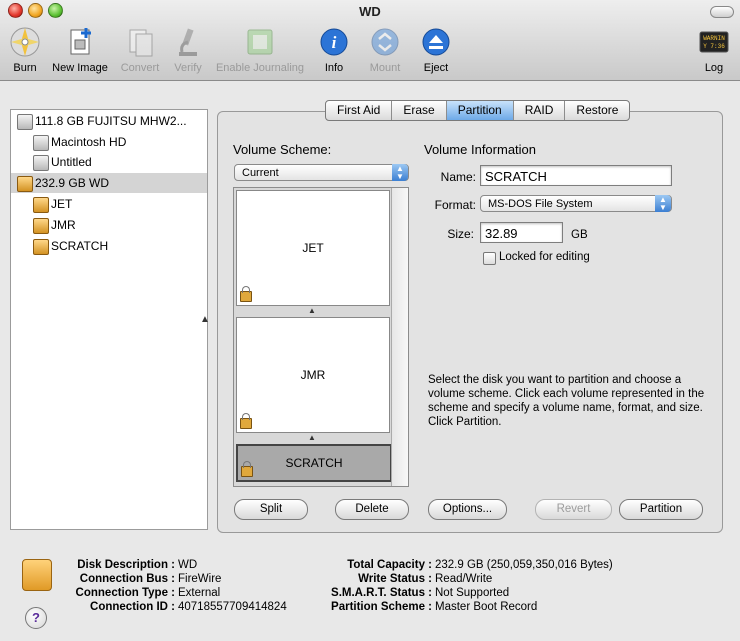  Describe the element at coordinates (271, 509) in the screenshot. I see `split-button: Split` at that location.